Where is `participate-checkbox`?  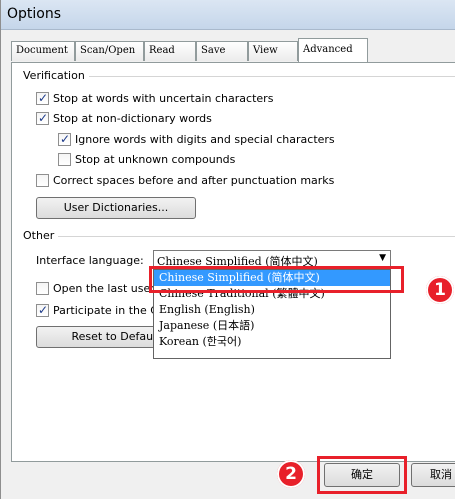
participate-checkbox is located at coordinates (42, 310).